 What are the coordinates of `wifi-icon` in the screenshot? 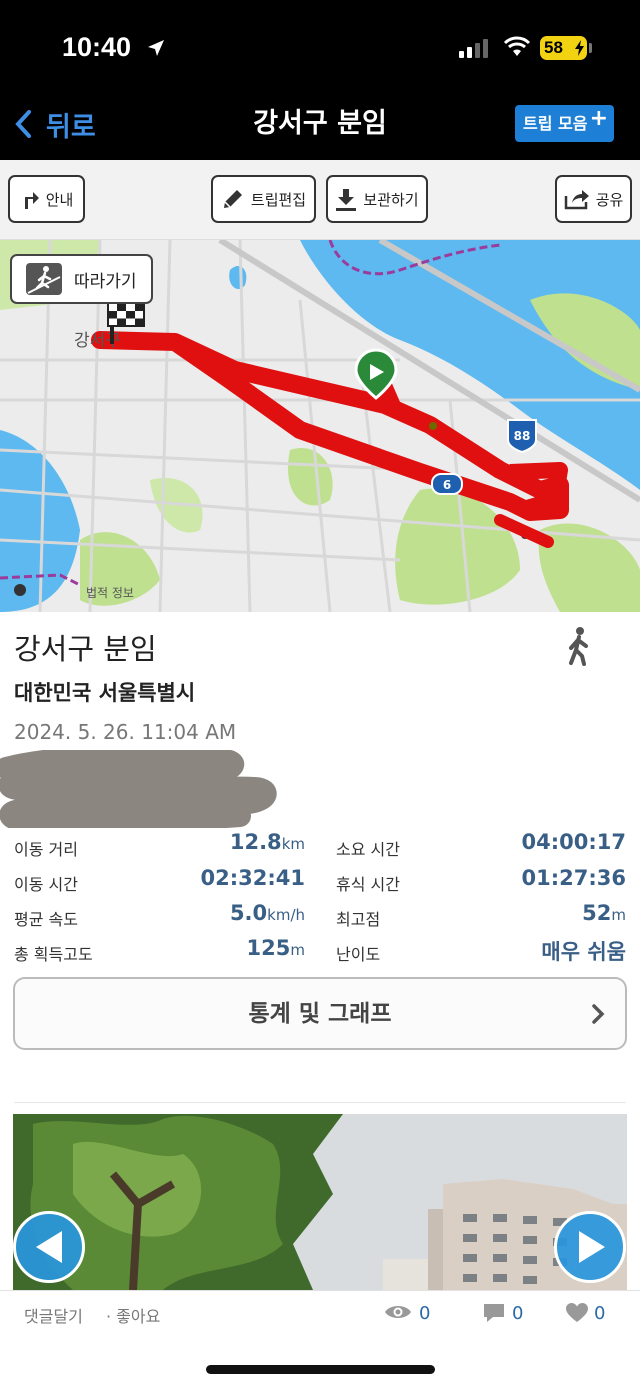 It's located at (517, 46).